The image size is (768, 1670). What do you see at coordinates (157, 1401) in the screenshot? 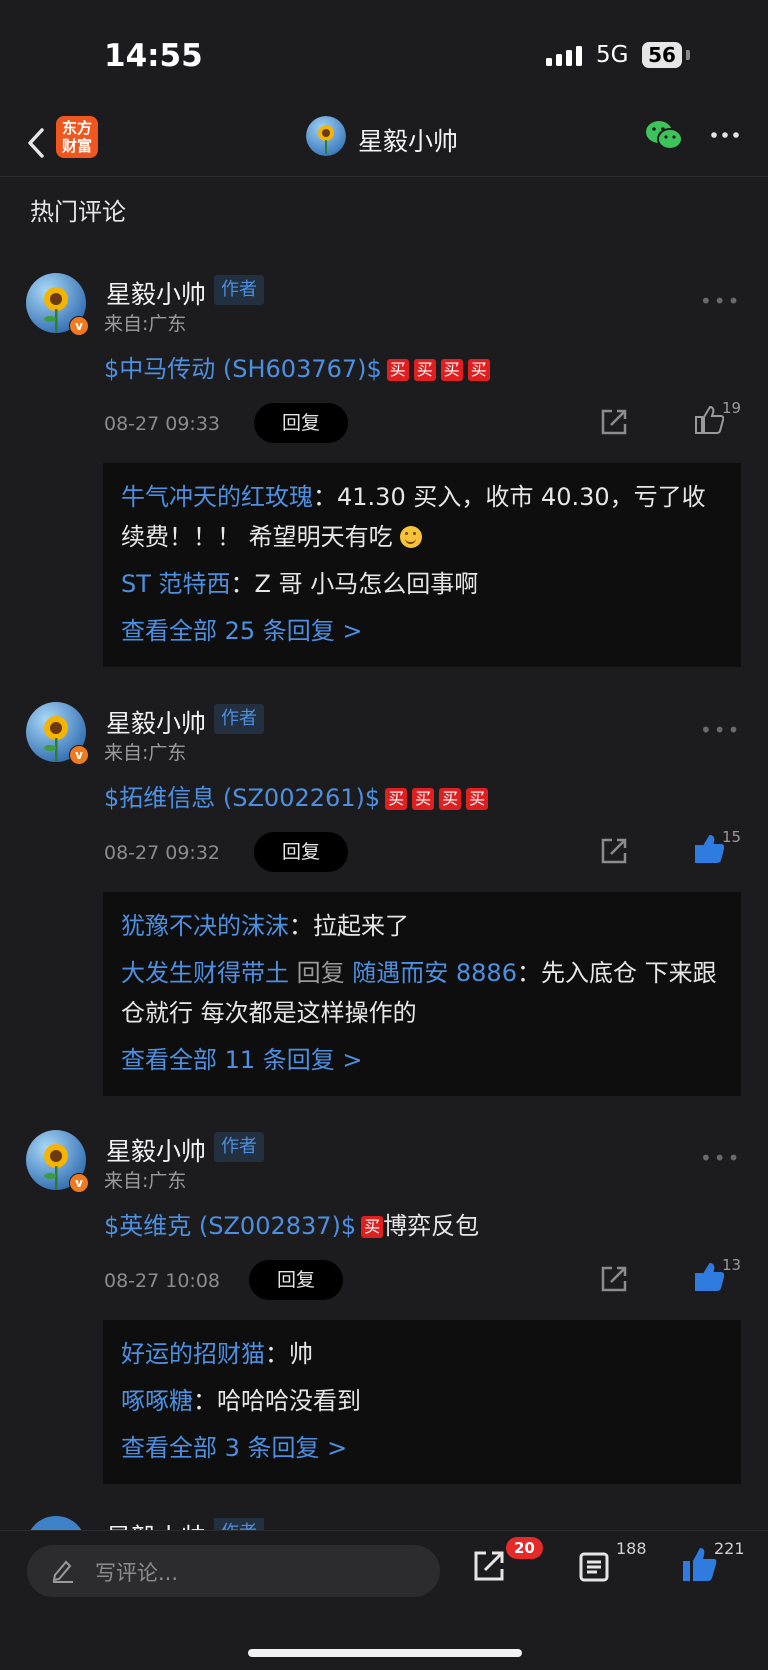
I see `reply-username: 啄啄糖` at bounding box center [157, 1401].